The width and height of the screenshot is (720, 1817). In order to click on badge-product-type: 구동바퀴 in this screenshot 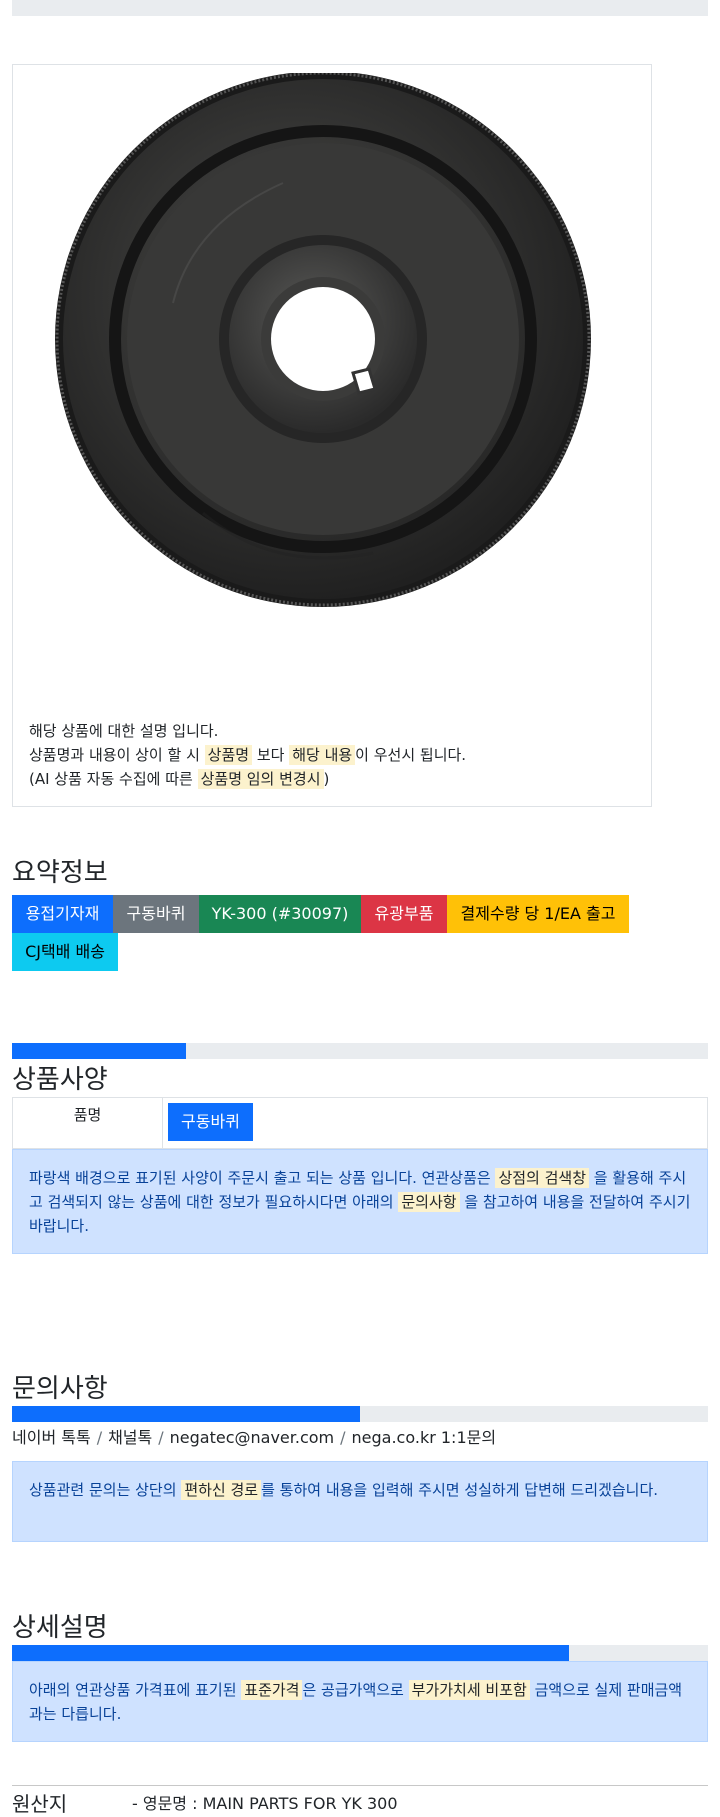, I will do `click(156, 914)`.